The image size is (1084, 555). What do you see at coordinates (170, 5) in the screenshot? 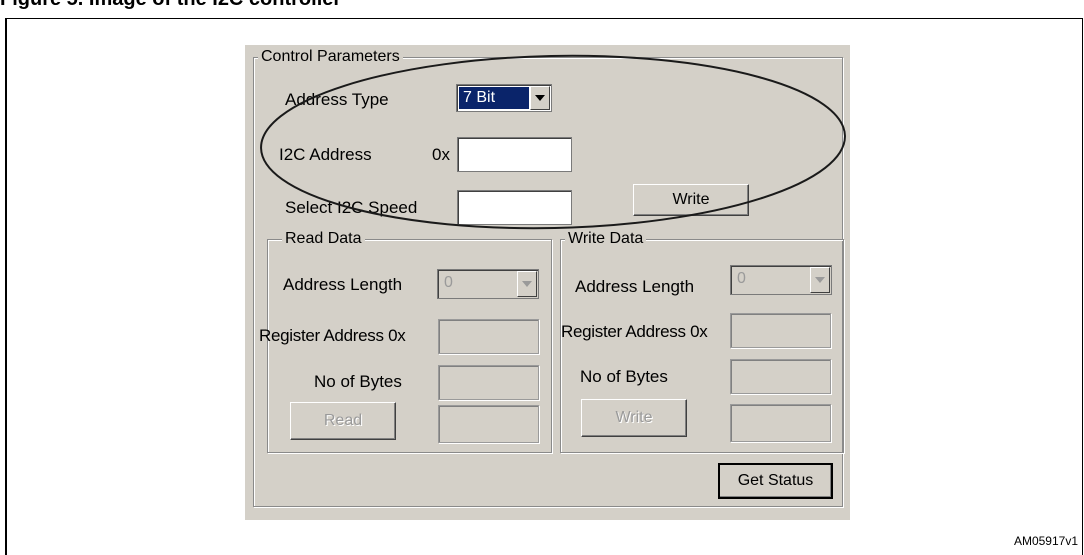
I see `figure-caption: Figure 5. Image of the I2C controller` at bounding box center [170, 5].